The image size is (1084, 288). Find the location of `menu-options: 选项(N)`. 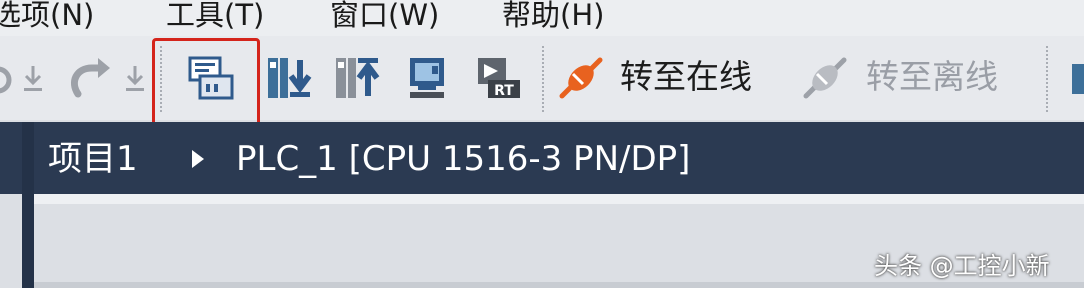

menu-options: 选项(N) is located at coordinates (47, 17).